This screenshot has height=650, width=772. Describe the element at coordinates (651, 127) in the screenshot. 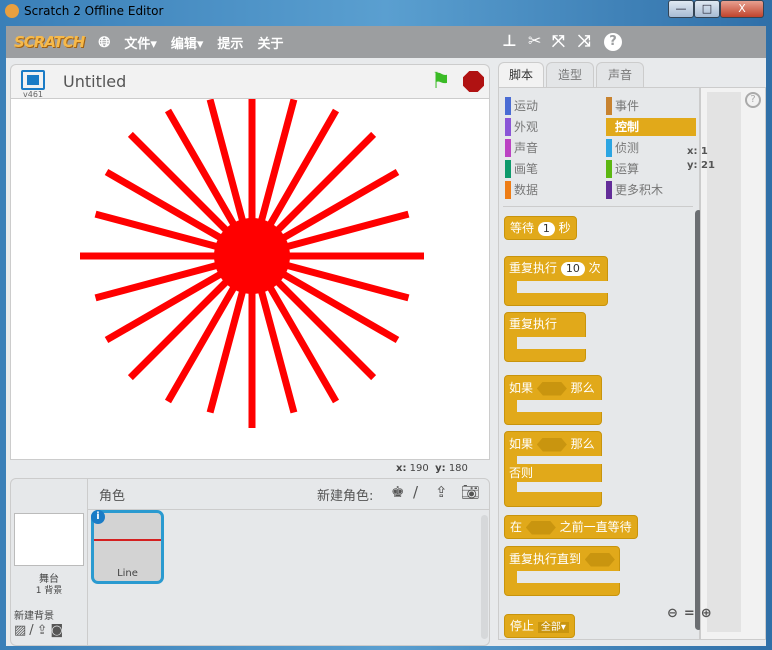

I see `category-3: 控制` at that location.